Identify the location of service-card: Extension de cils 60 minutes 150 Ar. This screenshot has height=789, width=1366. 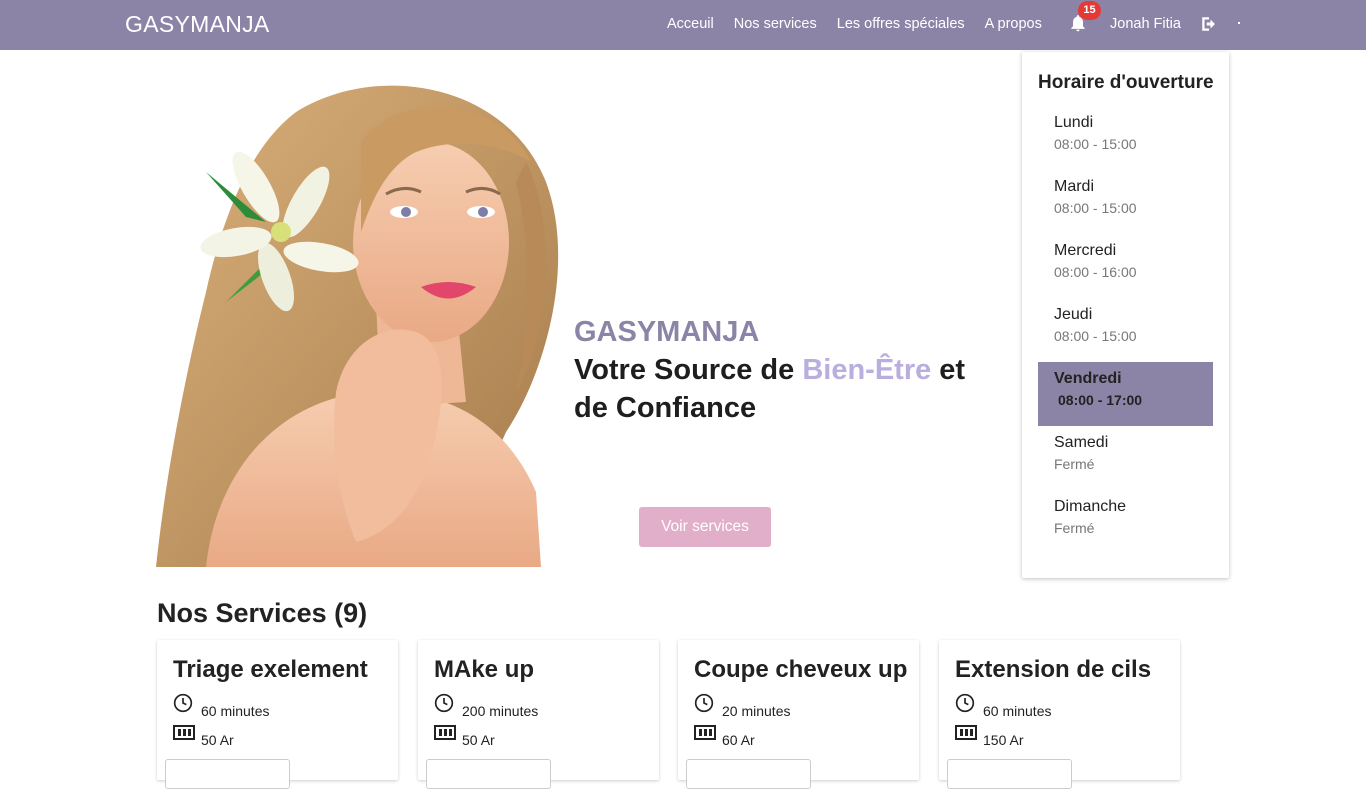
(1059, 714).